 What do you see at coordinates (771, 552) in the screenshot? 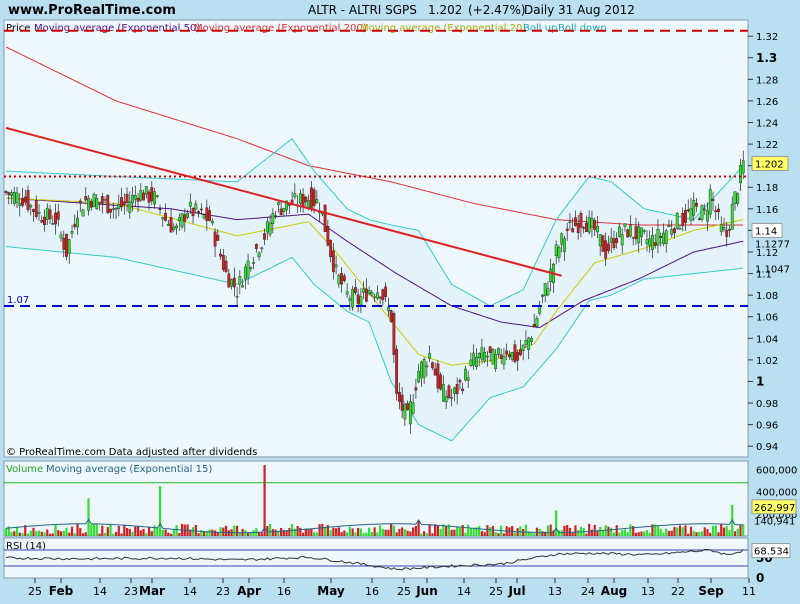
I see `rsi-value-label: 68.534` at bounding box center [771, 552].